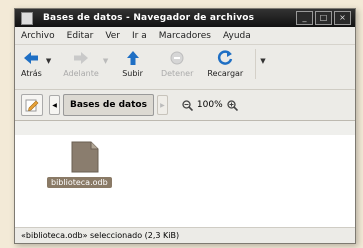 This screenshot has height=248, width=363. Describe the element at coordinates (54, 105) in the screenshot. I see `path-left-button: ◀` at that location.